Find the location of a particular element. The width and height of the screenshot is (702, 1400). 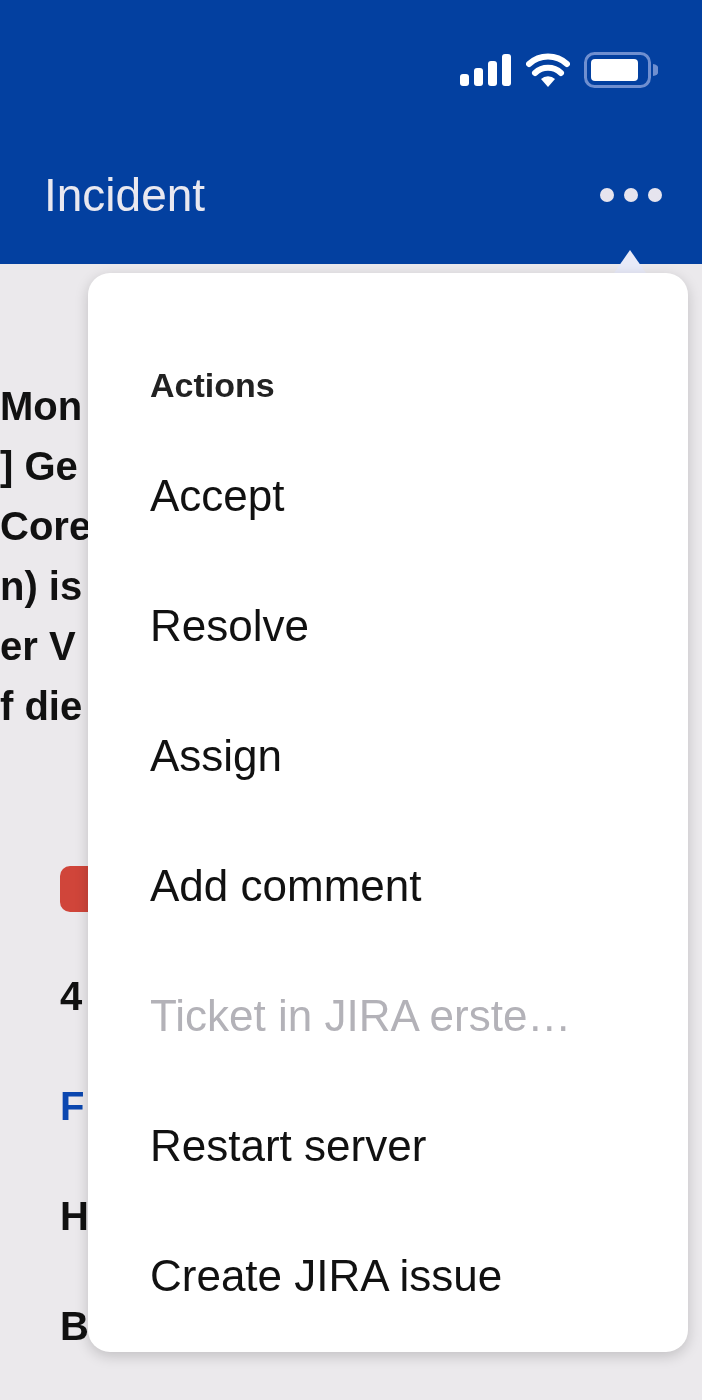

menu-item: Restart server is located at coordinates (288, 1146).